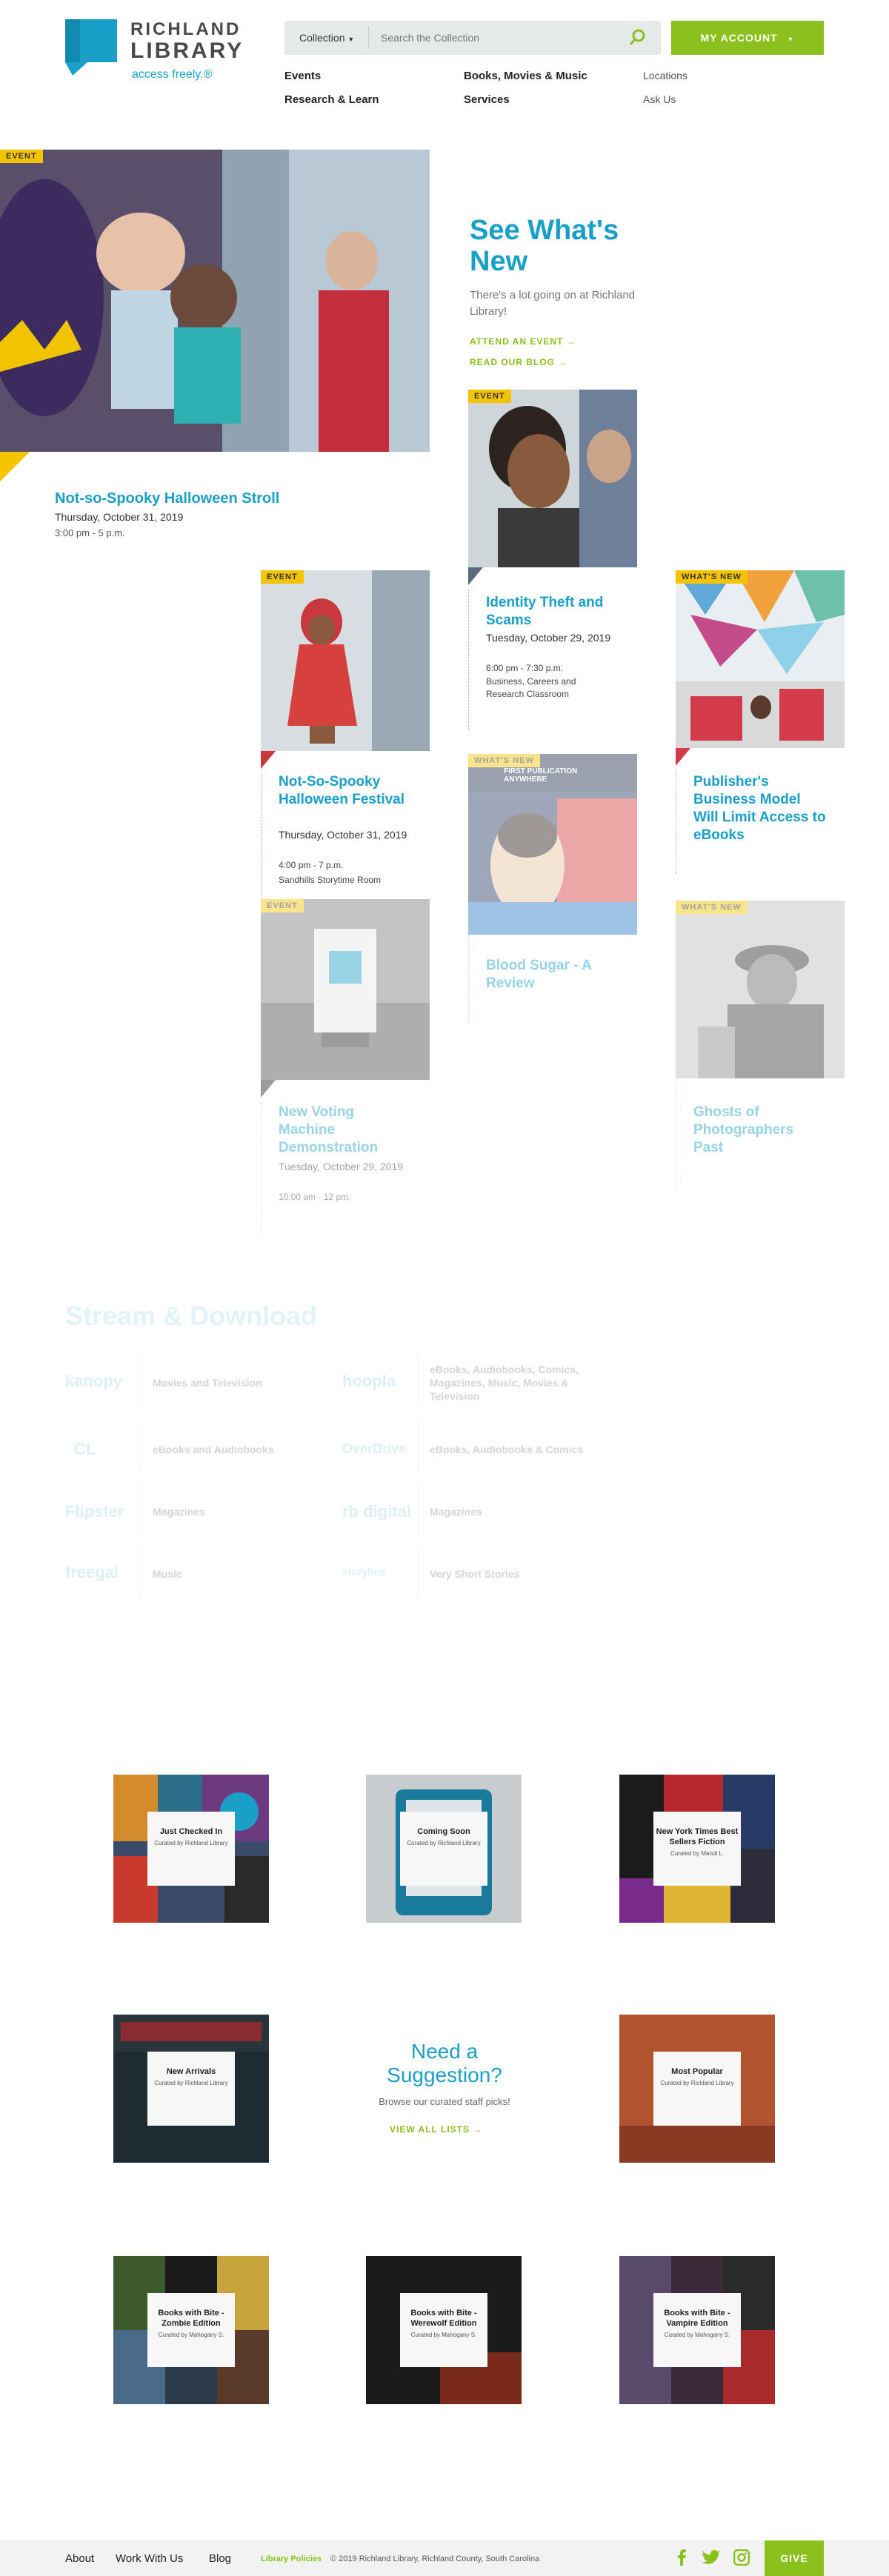 The image size is (889, 2576). I want to click on nav-ask-us: Ask Us, so click(659, 99).